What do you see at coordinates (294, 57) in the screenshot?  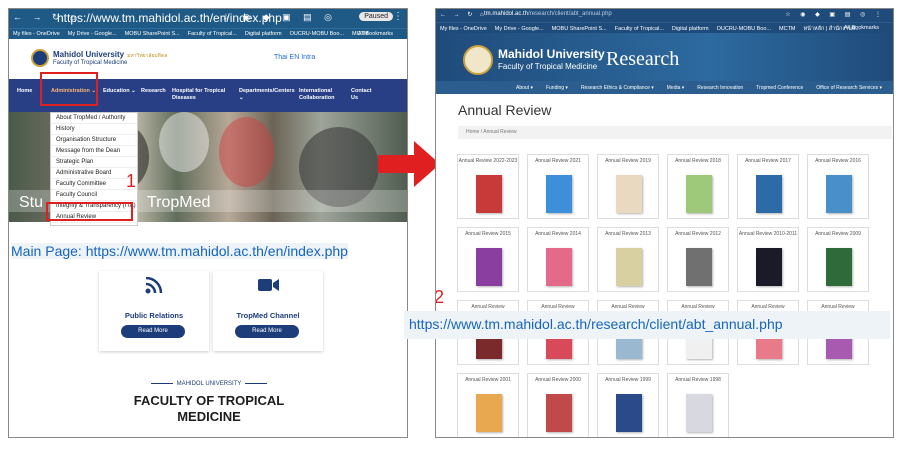 I see `language-switch: Thai EN Intra` at bounding box center [294, 57].